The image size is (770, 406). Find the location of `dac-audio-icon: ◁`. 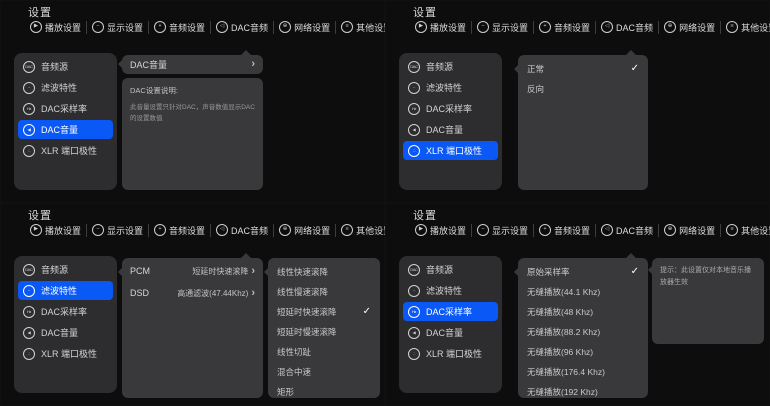

dac-audio-icon: ◁ is located at coordinates (607, 27).